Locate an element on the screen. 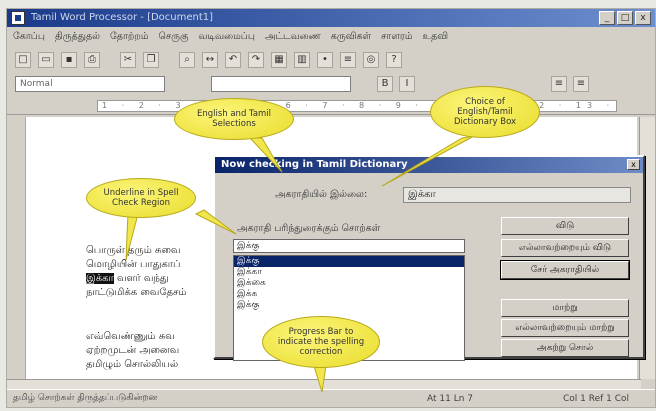 The width and height of the screenshot is (656, 411). status-position: At 11 Ln 7 is located at coordinates (450, 398).